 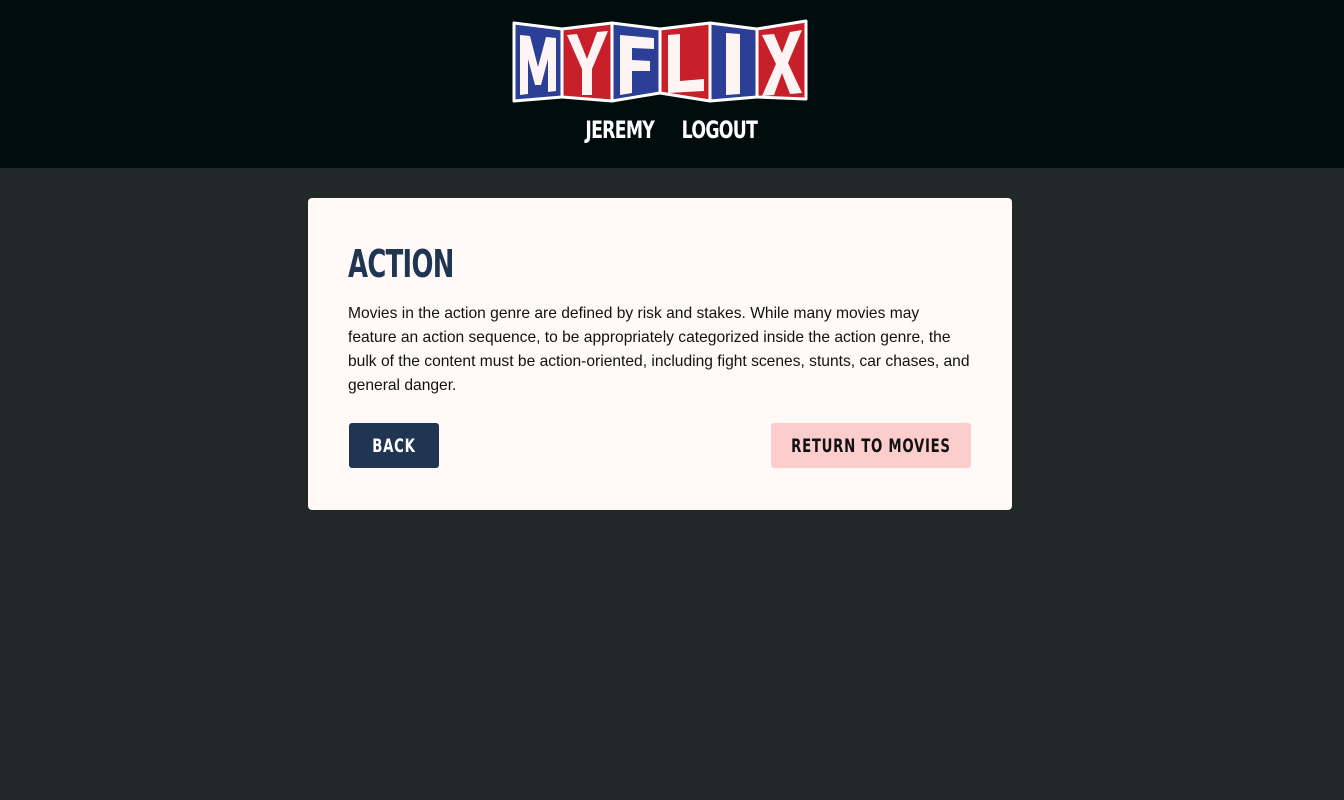 I want to click on back-button: BACK, so click(x=394, y=445).